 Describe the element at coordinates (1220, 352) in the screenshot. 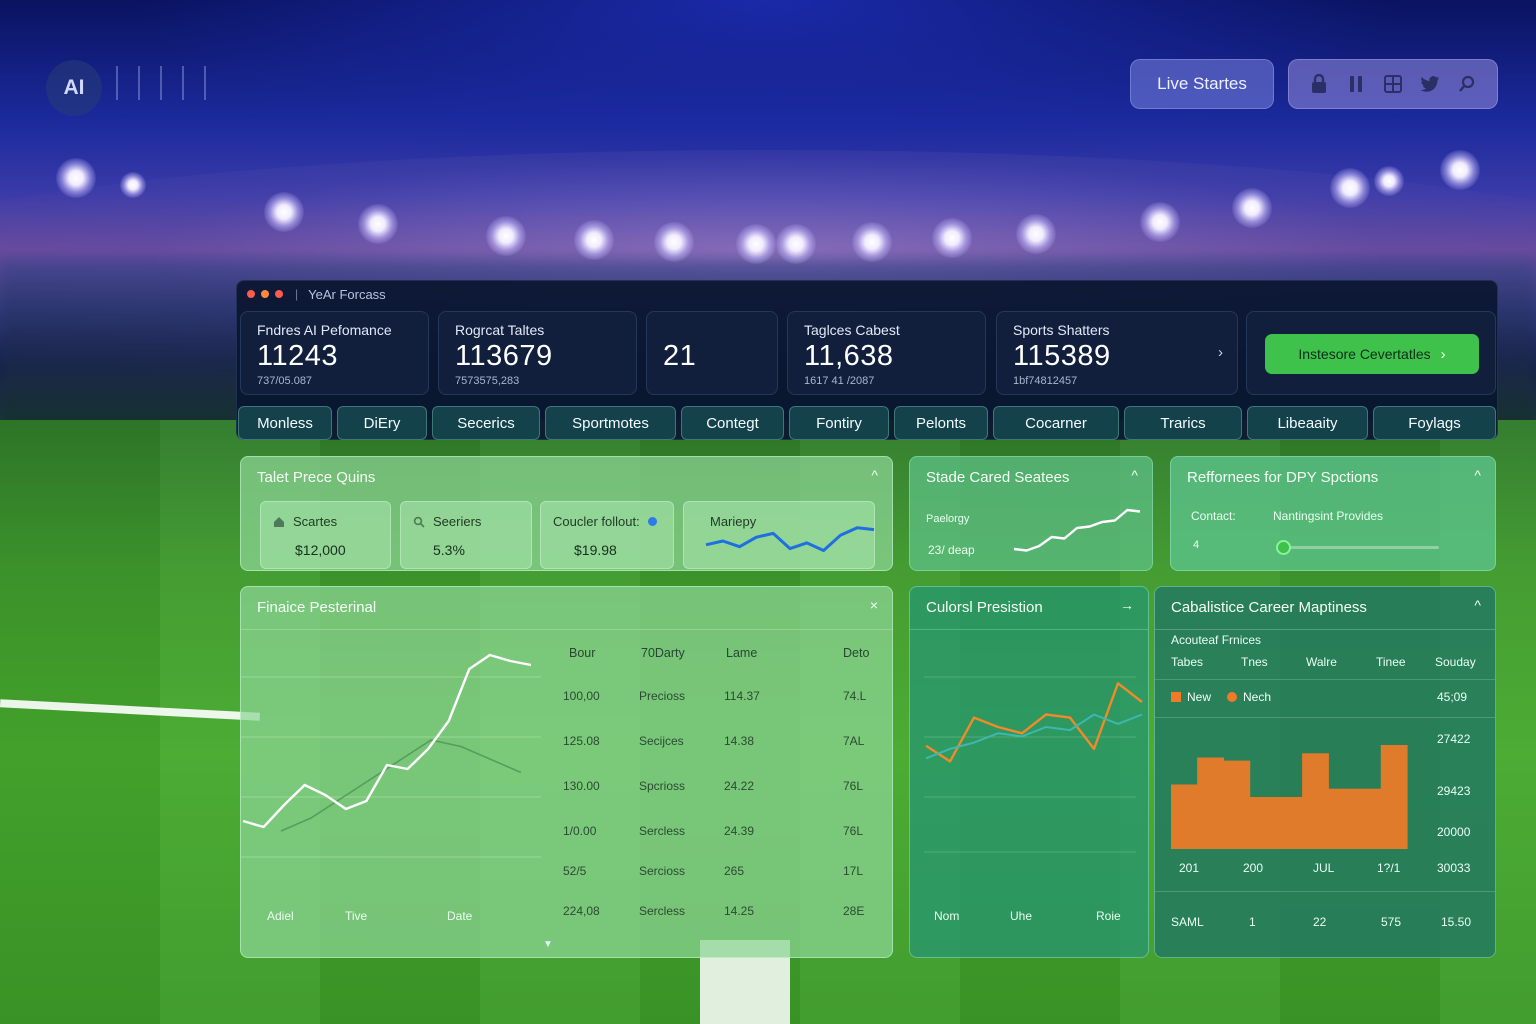

I see `chevron-right-icon: ›` at that location.